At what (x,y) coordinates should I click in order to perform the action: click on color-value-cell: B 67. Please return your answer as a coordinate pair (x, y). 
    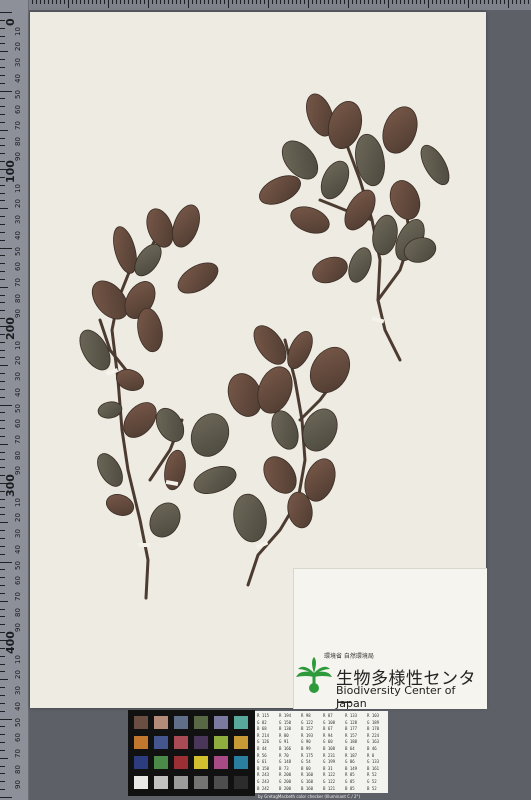
    Looking at the image, I should click on (328, 729).